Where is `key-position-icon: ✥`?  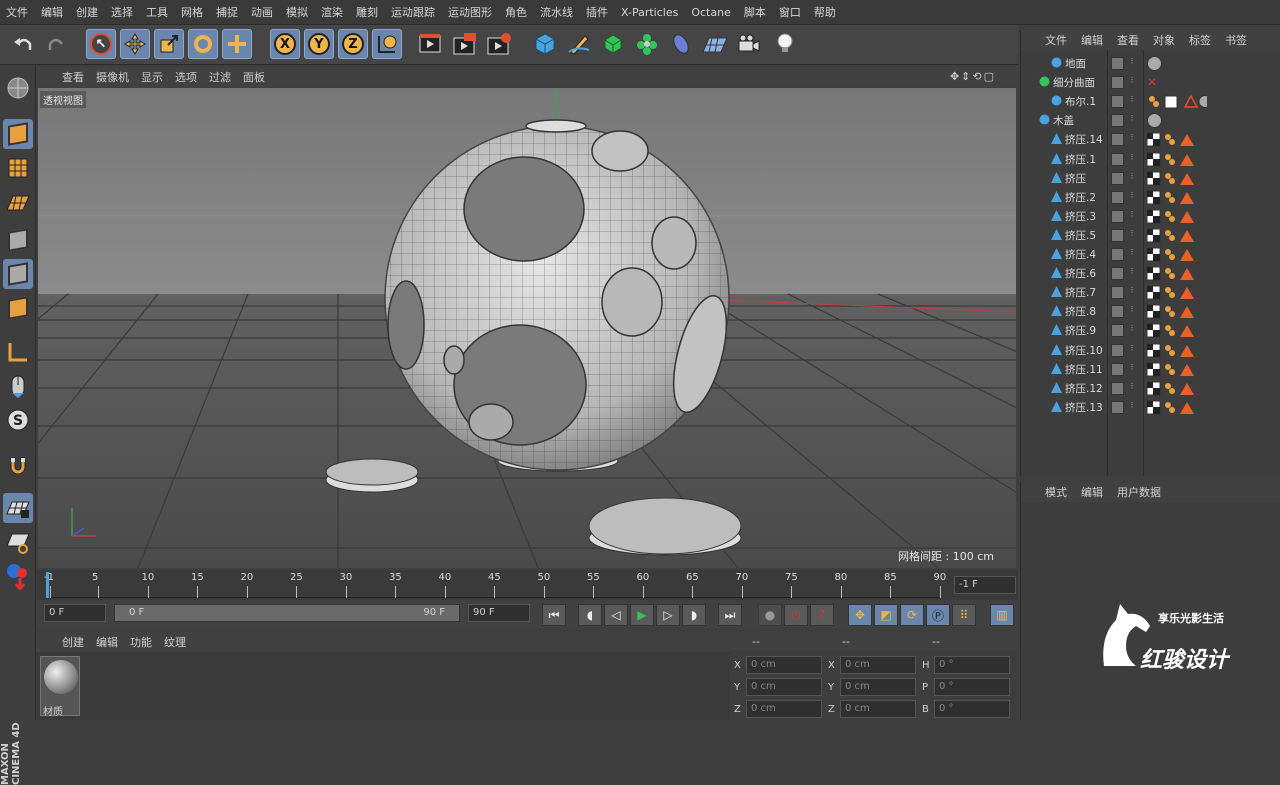
key-position-icon: ✥ is located at coordinates (860, 615).